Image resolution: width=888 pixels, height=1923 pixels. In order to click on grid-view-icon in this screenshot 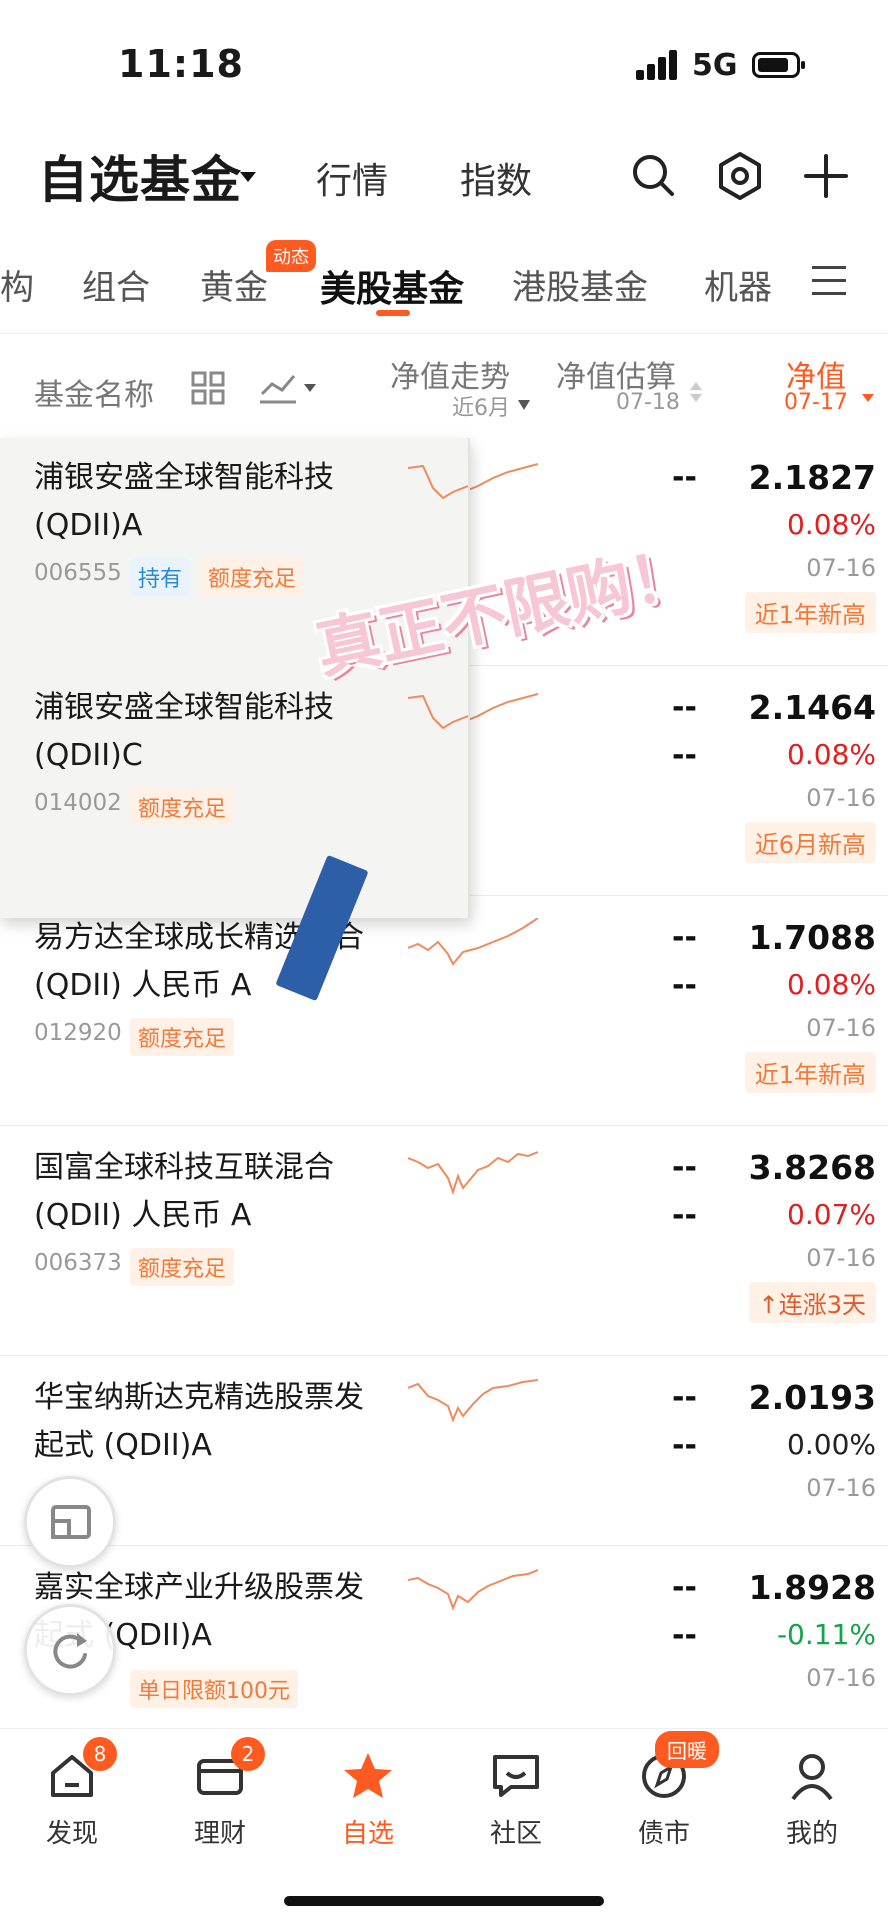, I will do `click(208, 388)`.